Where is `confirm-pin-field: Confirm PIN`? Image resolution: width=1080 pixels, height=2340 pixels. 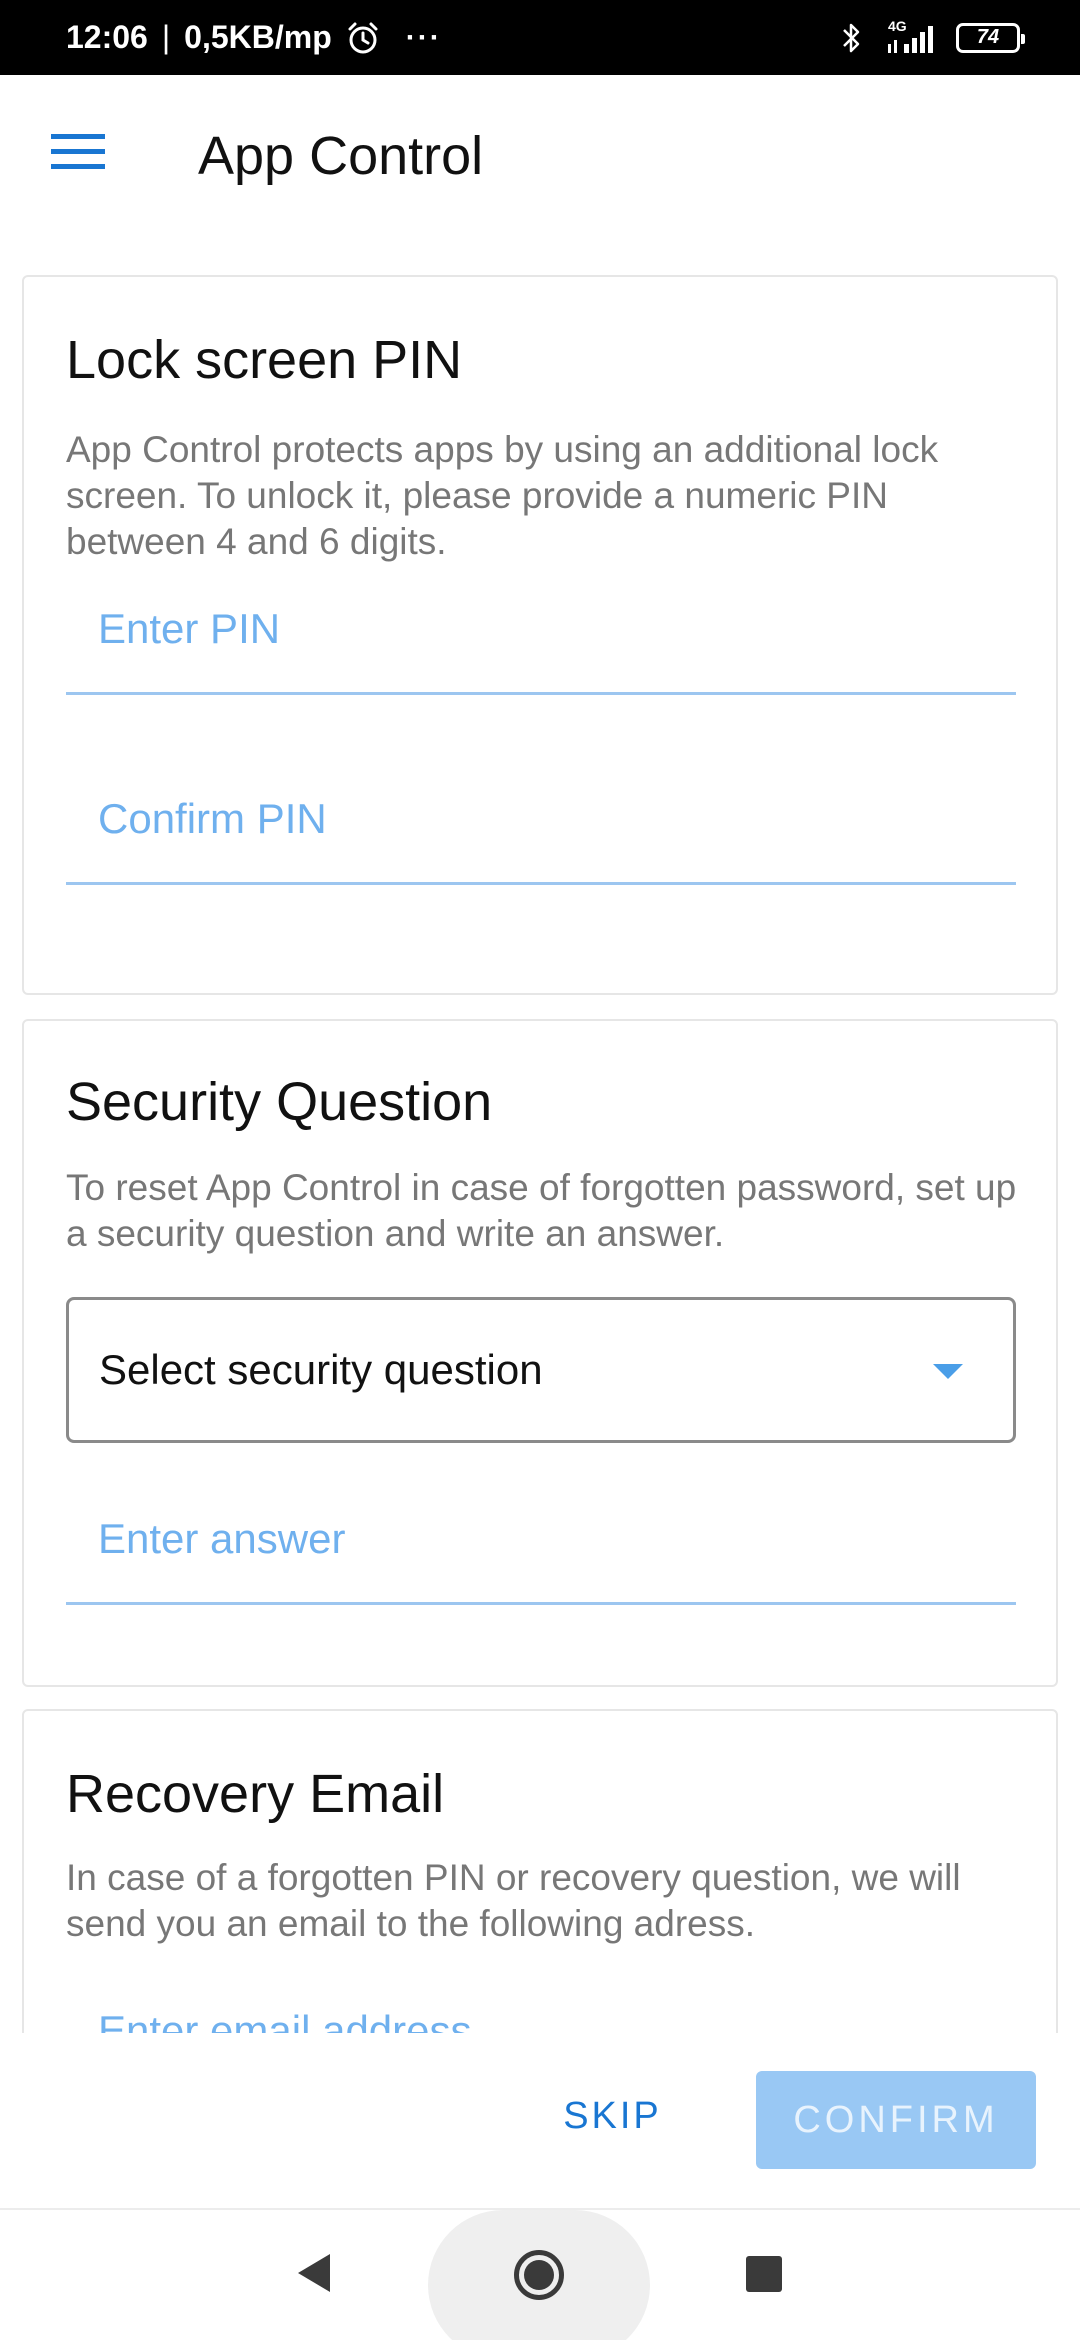
confirm-pin-field: Confirm PIN is located at coordinates (541, 825).